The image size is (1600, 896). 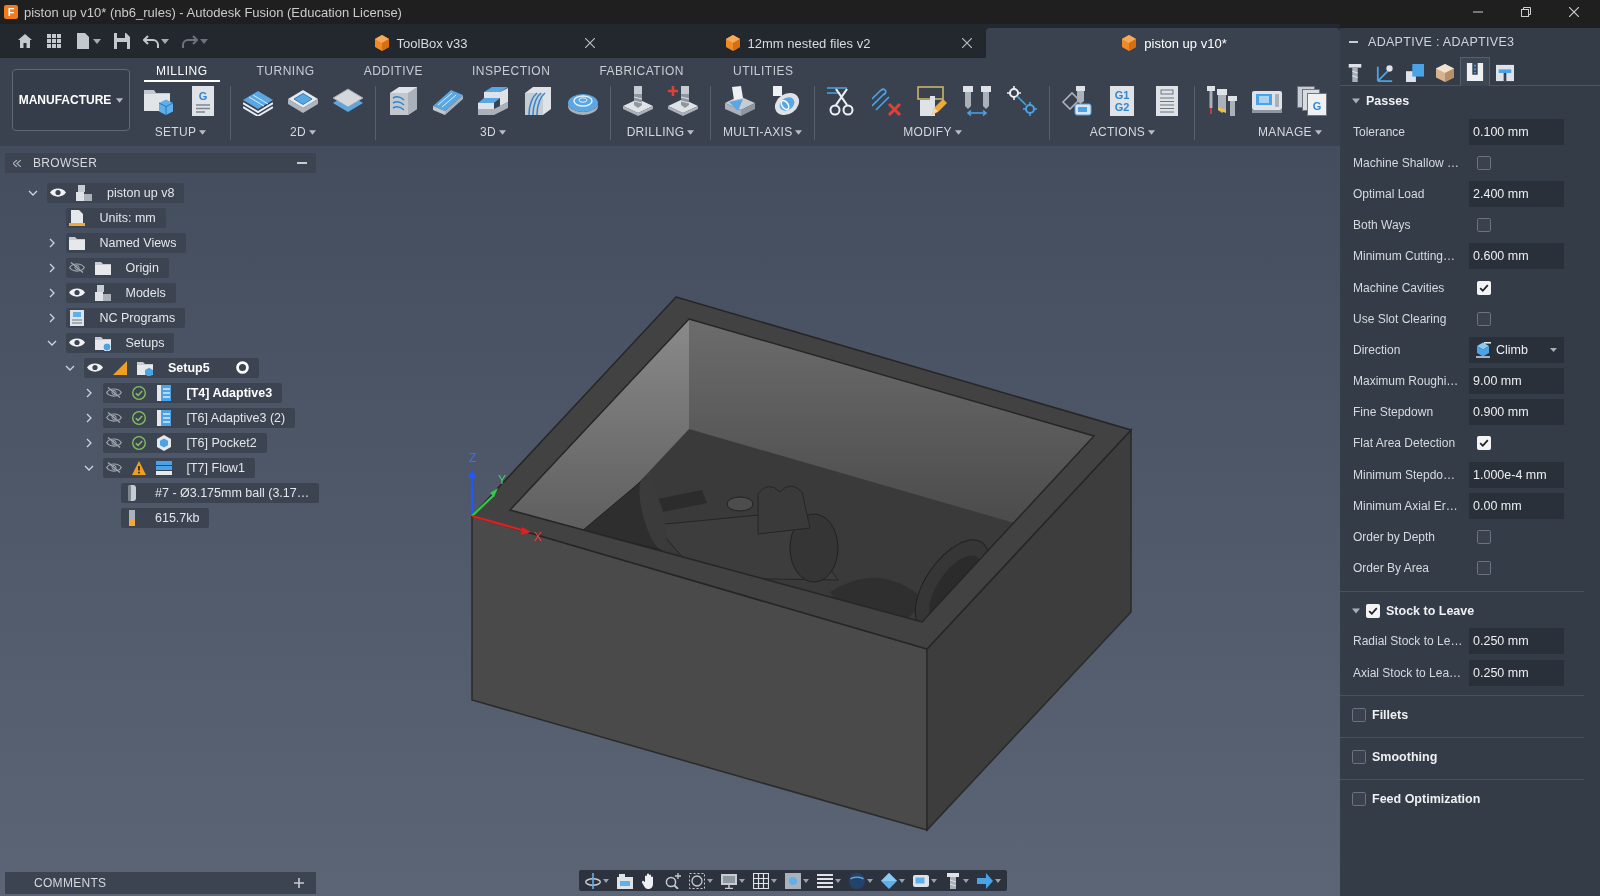 I want to click on pencil-block-icon, so click(x=932, y=101).